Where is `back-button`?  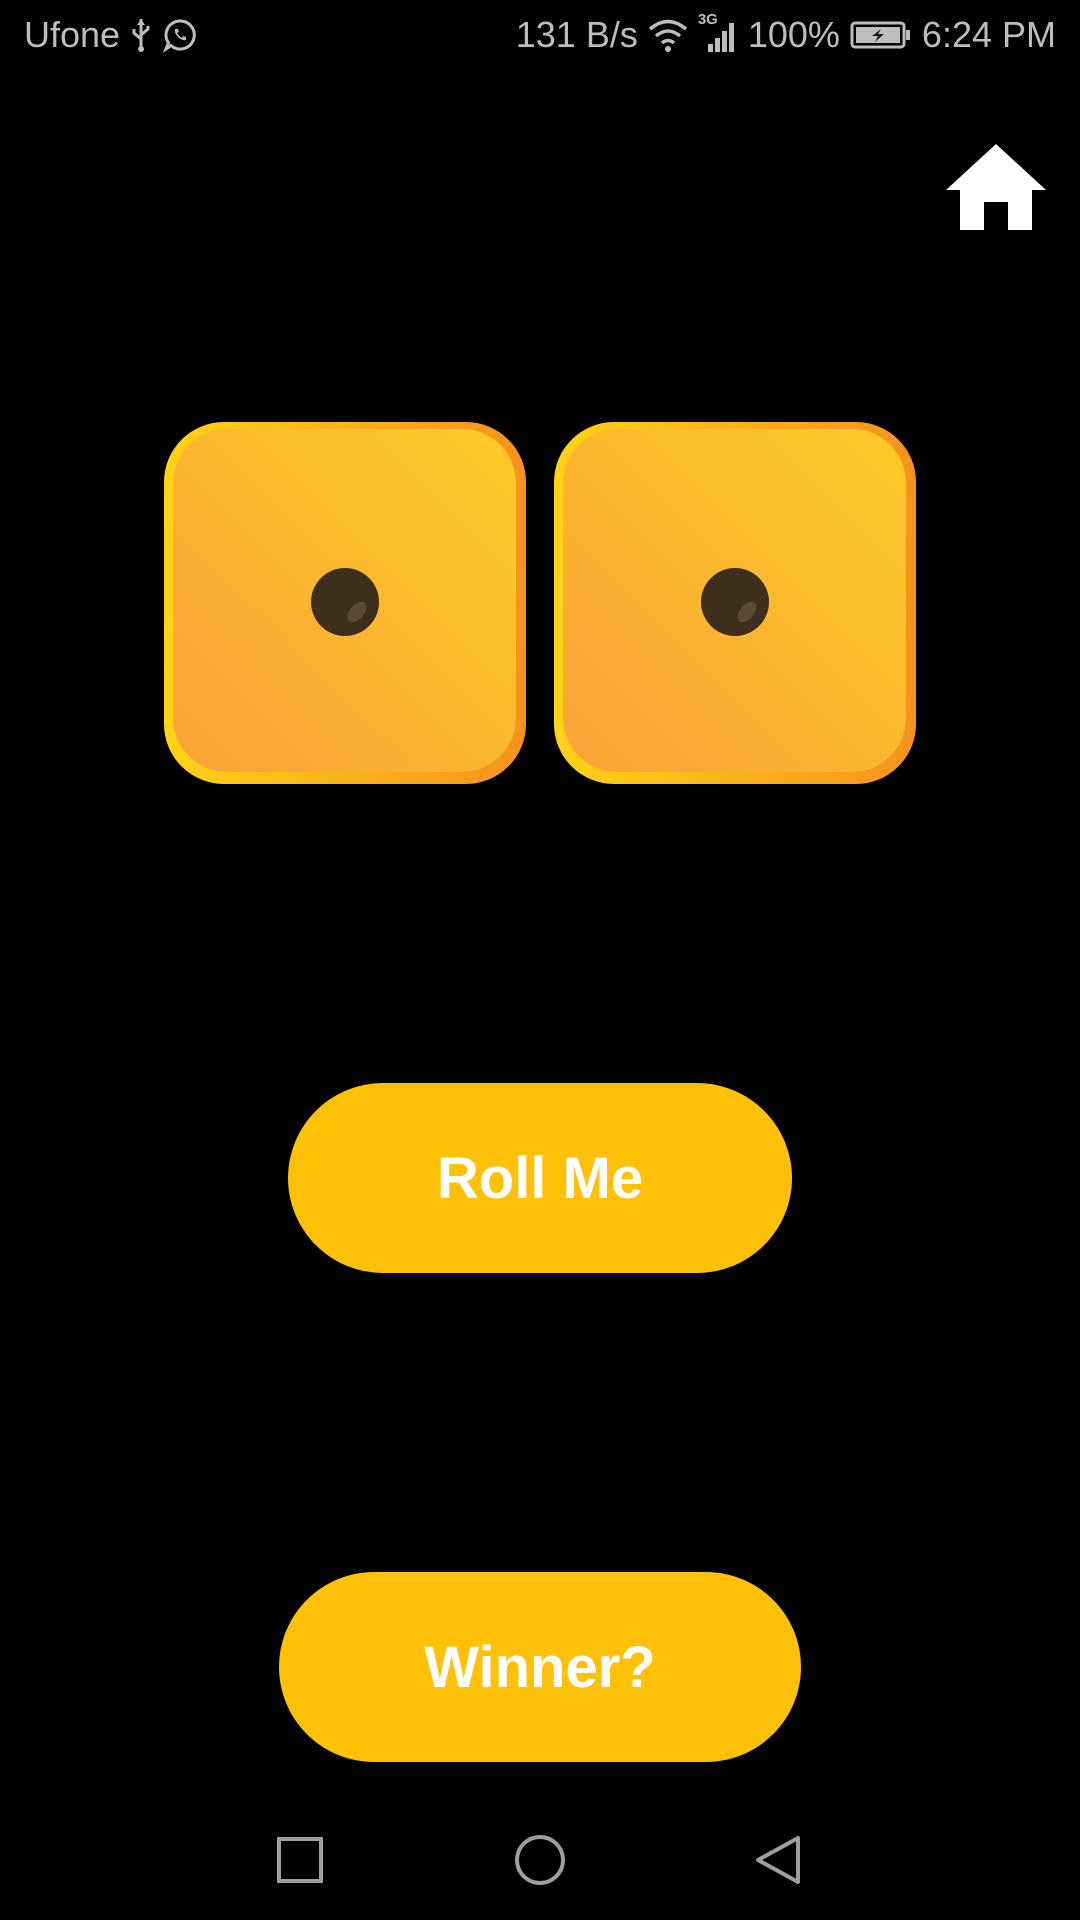 back-button is located at coordinates (778, 1860).